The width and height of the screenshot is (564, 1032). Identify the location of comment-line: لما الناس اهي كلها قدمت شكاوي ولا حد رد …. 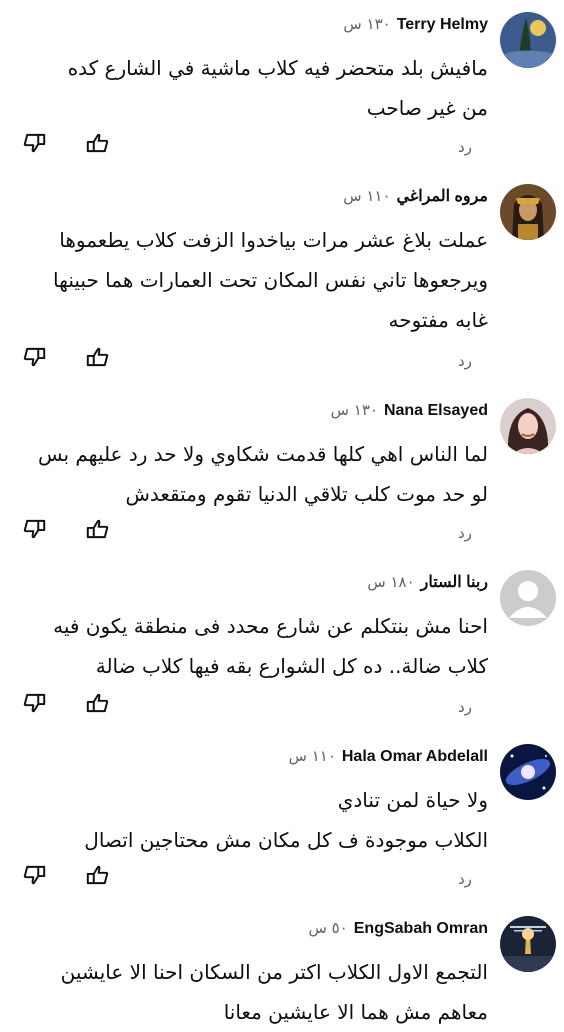
(262, 454).